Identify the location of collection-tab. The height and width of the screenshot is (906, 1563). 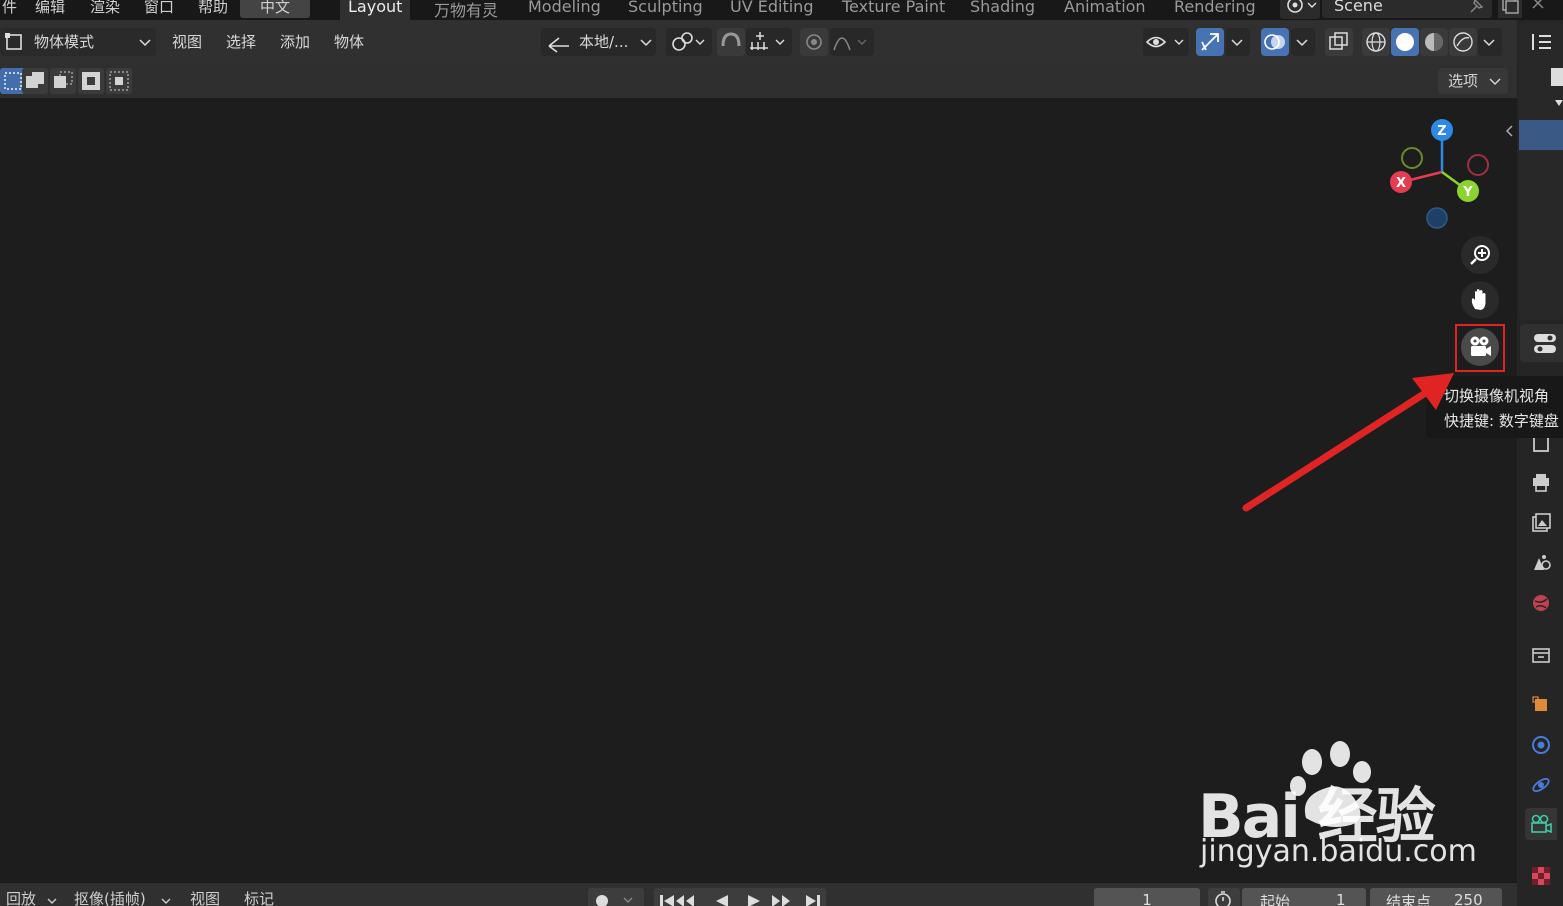
(1541, 655).